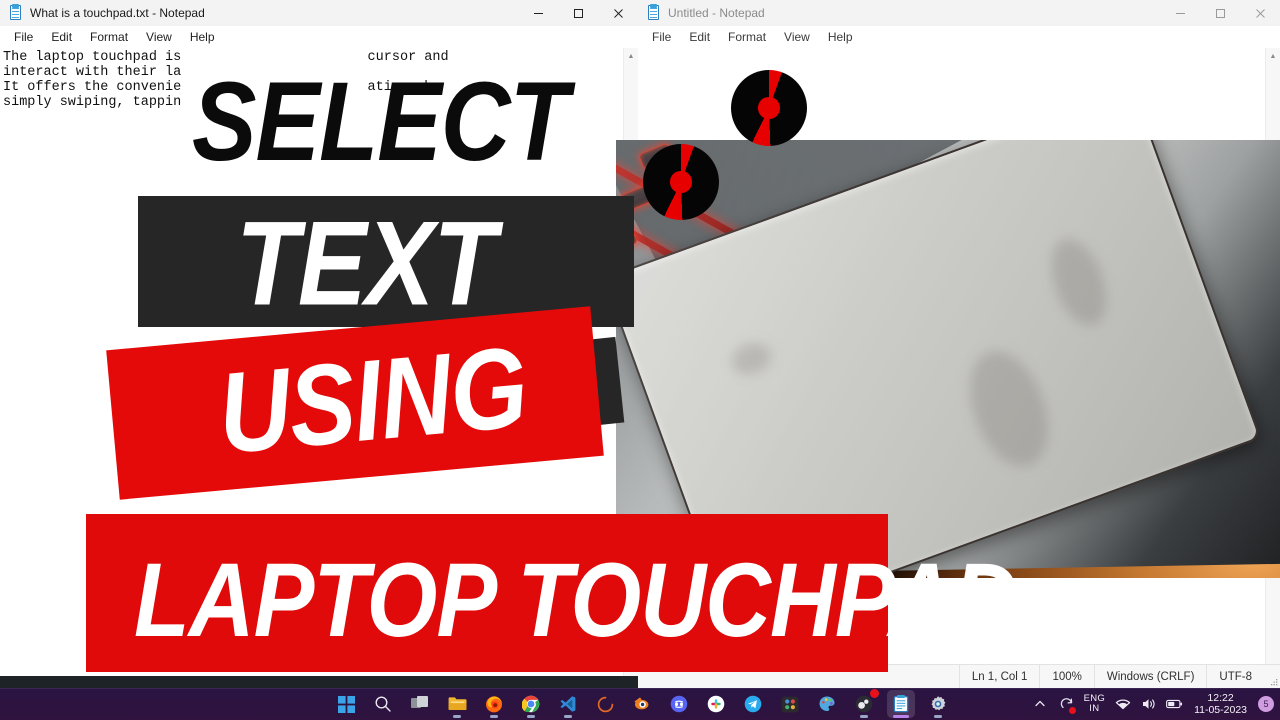 This screenshot has width=1280, height=720. Describe the element at coordinates (874, 693) in the screenshot. I see `notification-badge-icon` at that location.